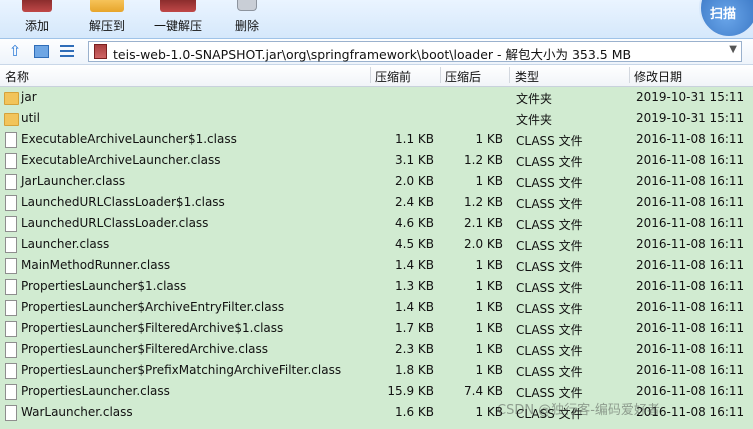  Describe the element at coordinates (414, 139) in the screenshot. I see `file-compressed: 1.1 KB` at that location.